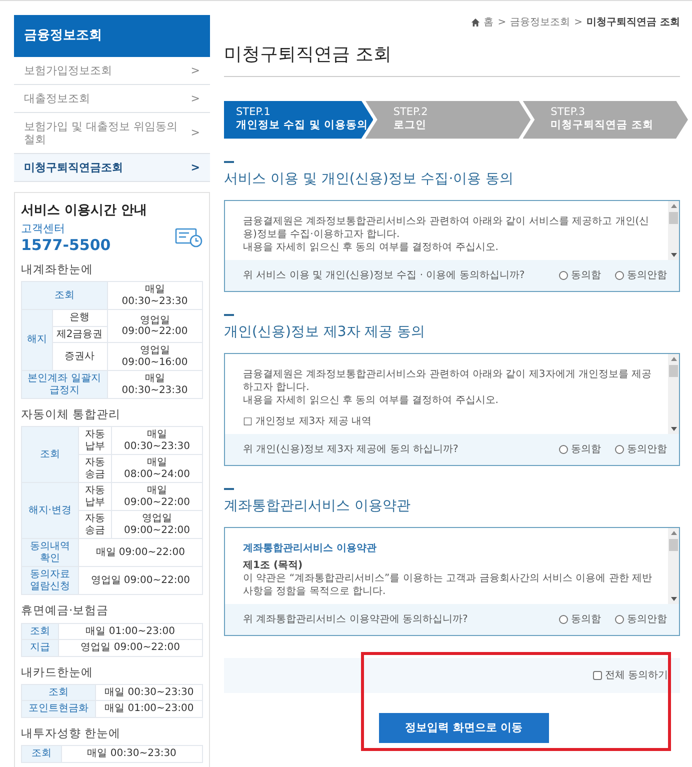 This screenshot has height=767, width=692. I want to click on question-text: 위 서비스 이용 및 개인(신용)정보 수집 · 이용에 동의하십니까?, so click(384, 275).